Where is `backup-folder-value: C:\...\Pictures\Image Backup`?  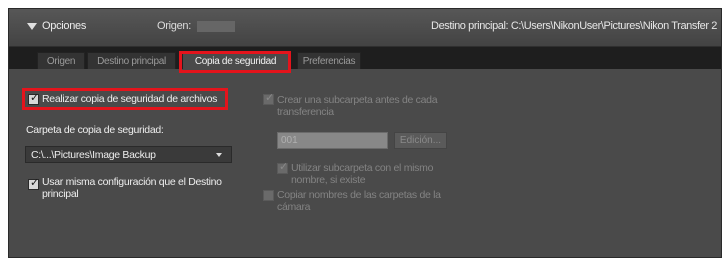
backup-folder-value: C:\...\Pictures\Image Backup is located at coordinates (93, 155).